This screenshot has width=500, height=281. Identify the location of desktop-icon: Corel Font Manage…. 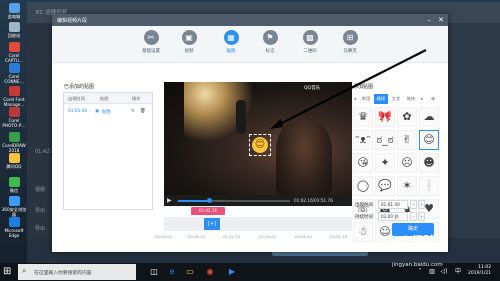
(14, 96).